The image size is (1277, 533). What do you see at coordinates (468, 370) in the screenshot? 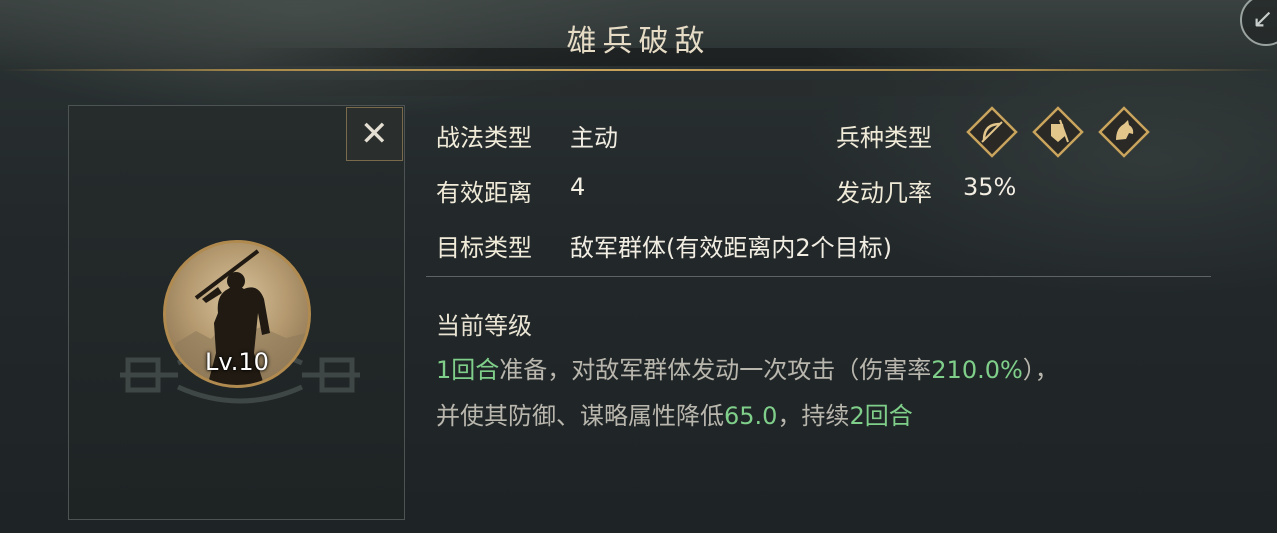
I see `prep-turns: 1回合` at bounding box center [468, 370].